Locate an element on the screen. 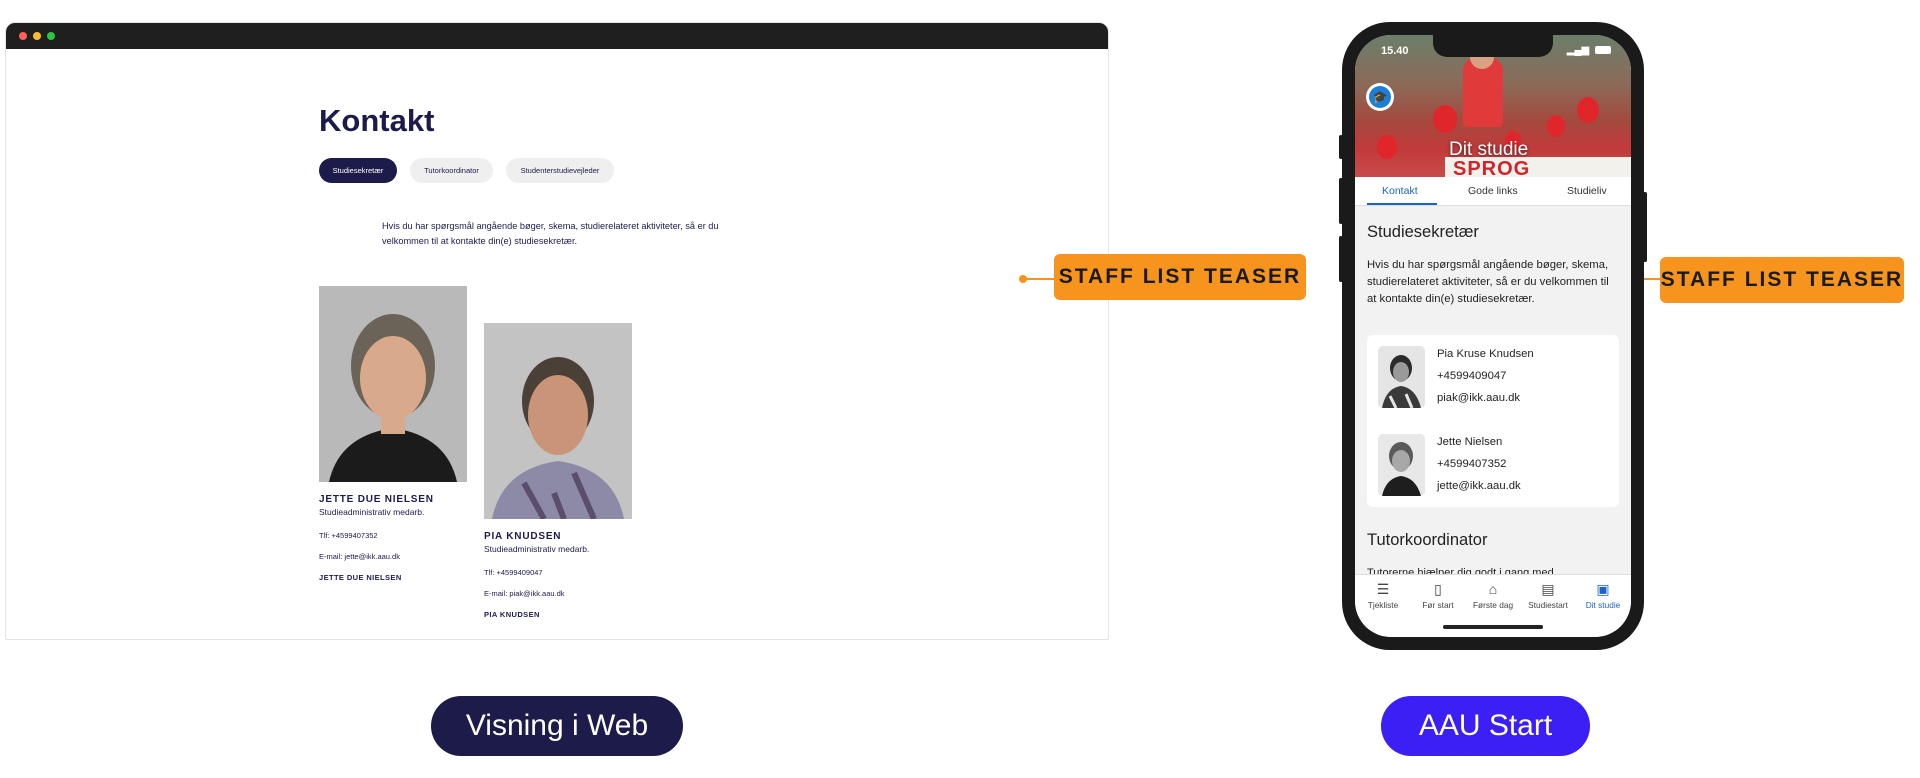 Image resolution: width=1920 pixels, height=778 pixels. tab-tutorkoordinator: Tutorkoordinator is located at coordinates (451, 170).